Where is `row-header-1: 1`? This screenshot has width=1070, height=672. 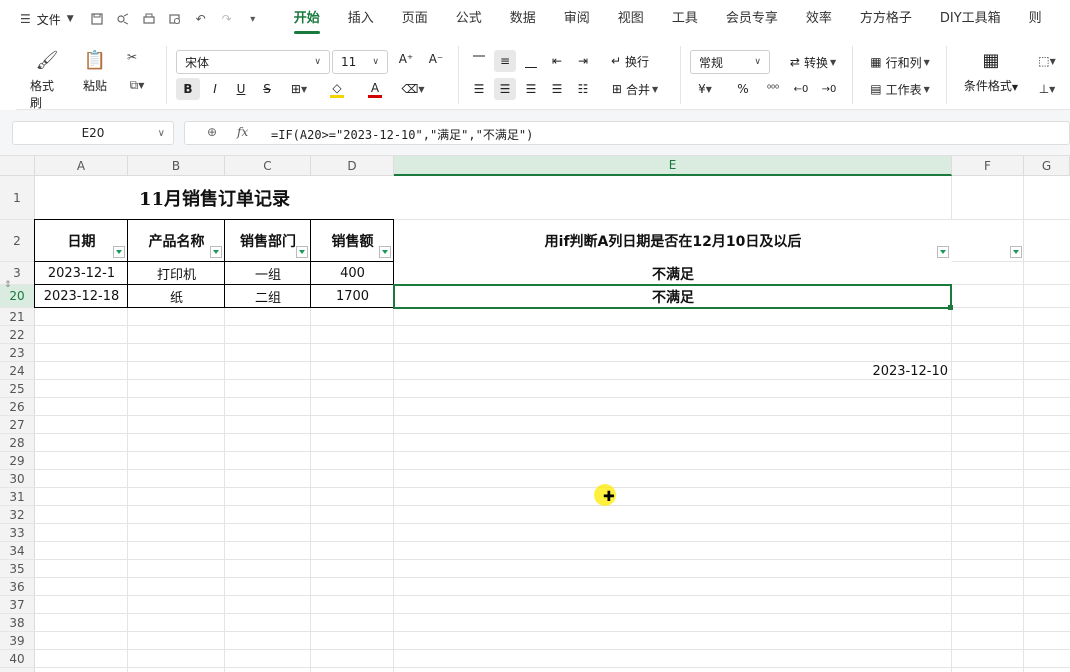 row-header-1: 1 is located at coordinates (17, 198).